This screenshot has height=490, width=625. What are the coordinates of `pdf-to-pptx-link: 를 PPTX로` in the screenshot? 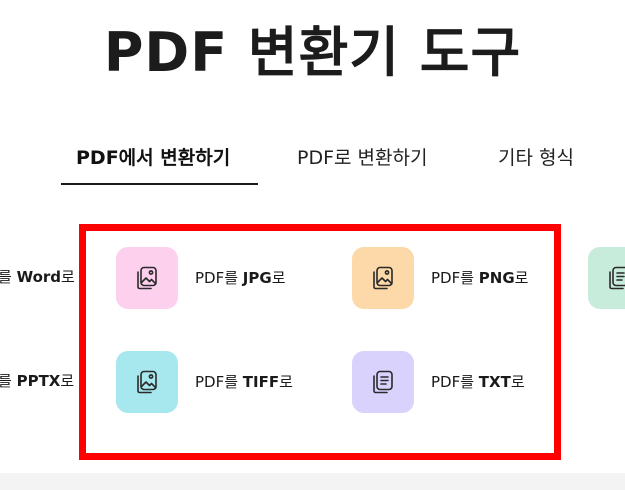 It's located at (37, 381).